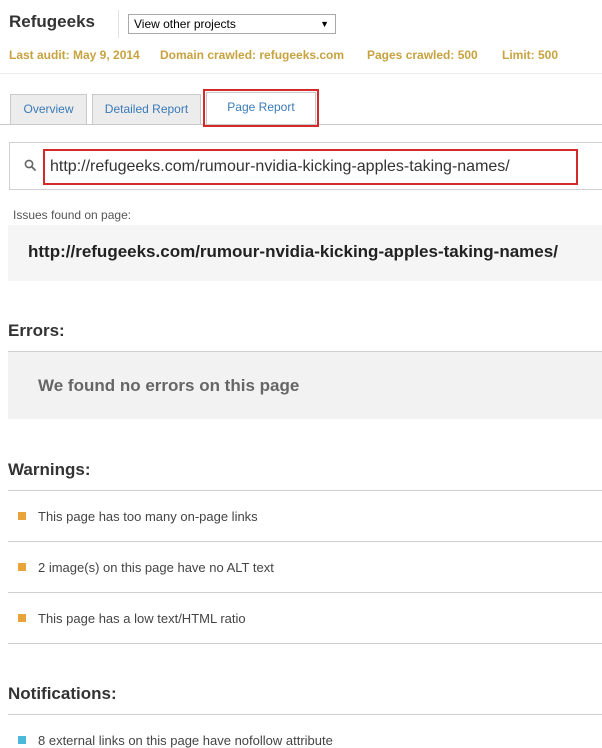  Describe the element at coordinates (310, 167) in the screenshot. I see `page-url-input` at that location.